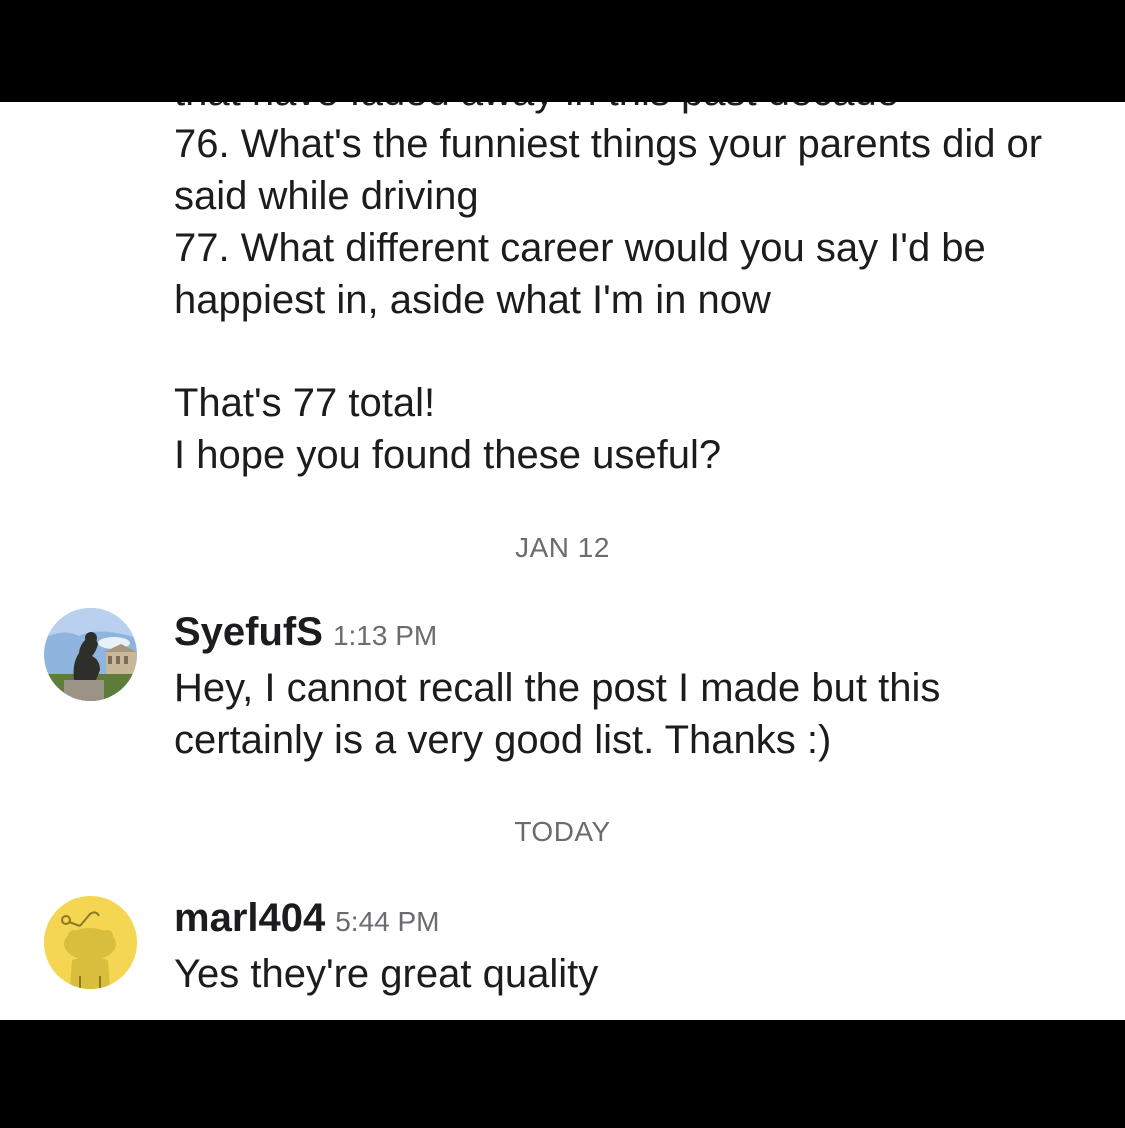  I want to click on date-separator-today: TODAY, so click(562, 831).